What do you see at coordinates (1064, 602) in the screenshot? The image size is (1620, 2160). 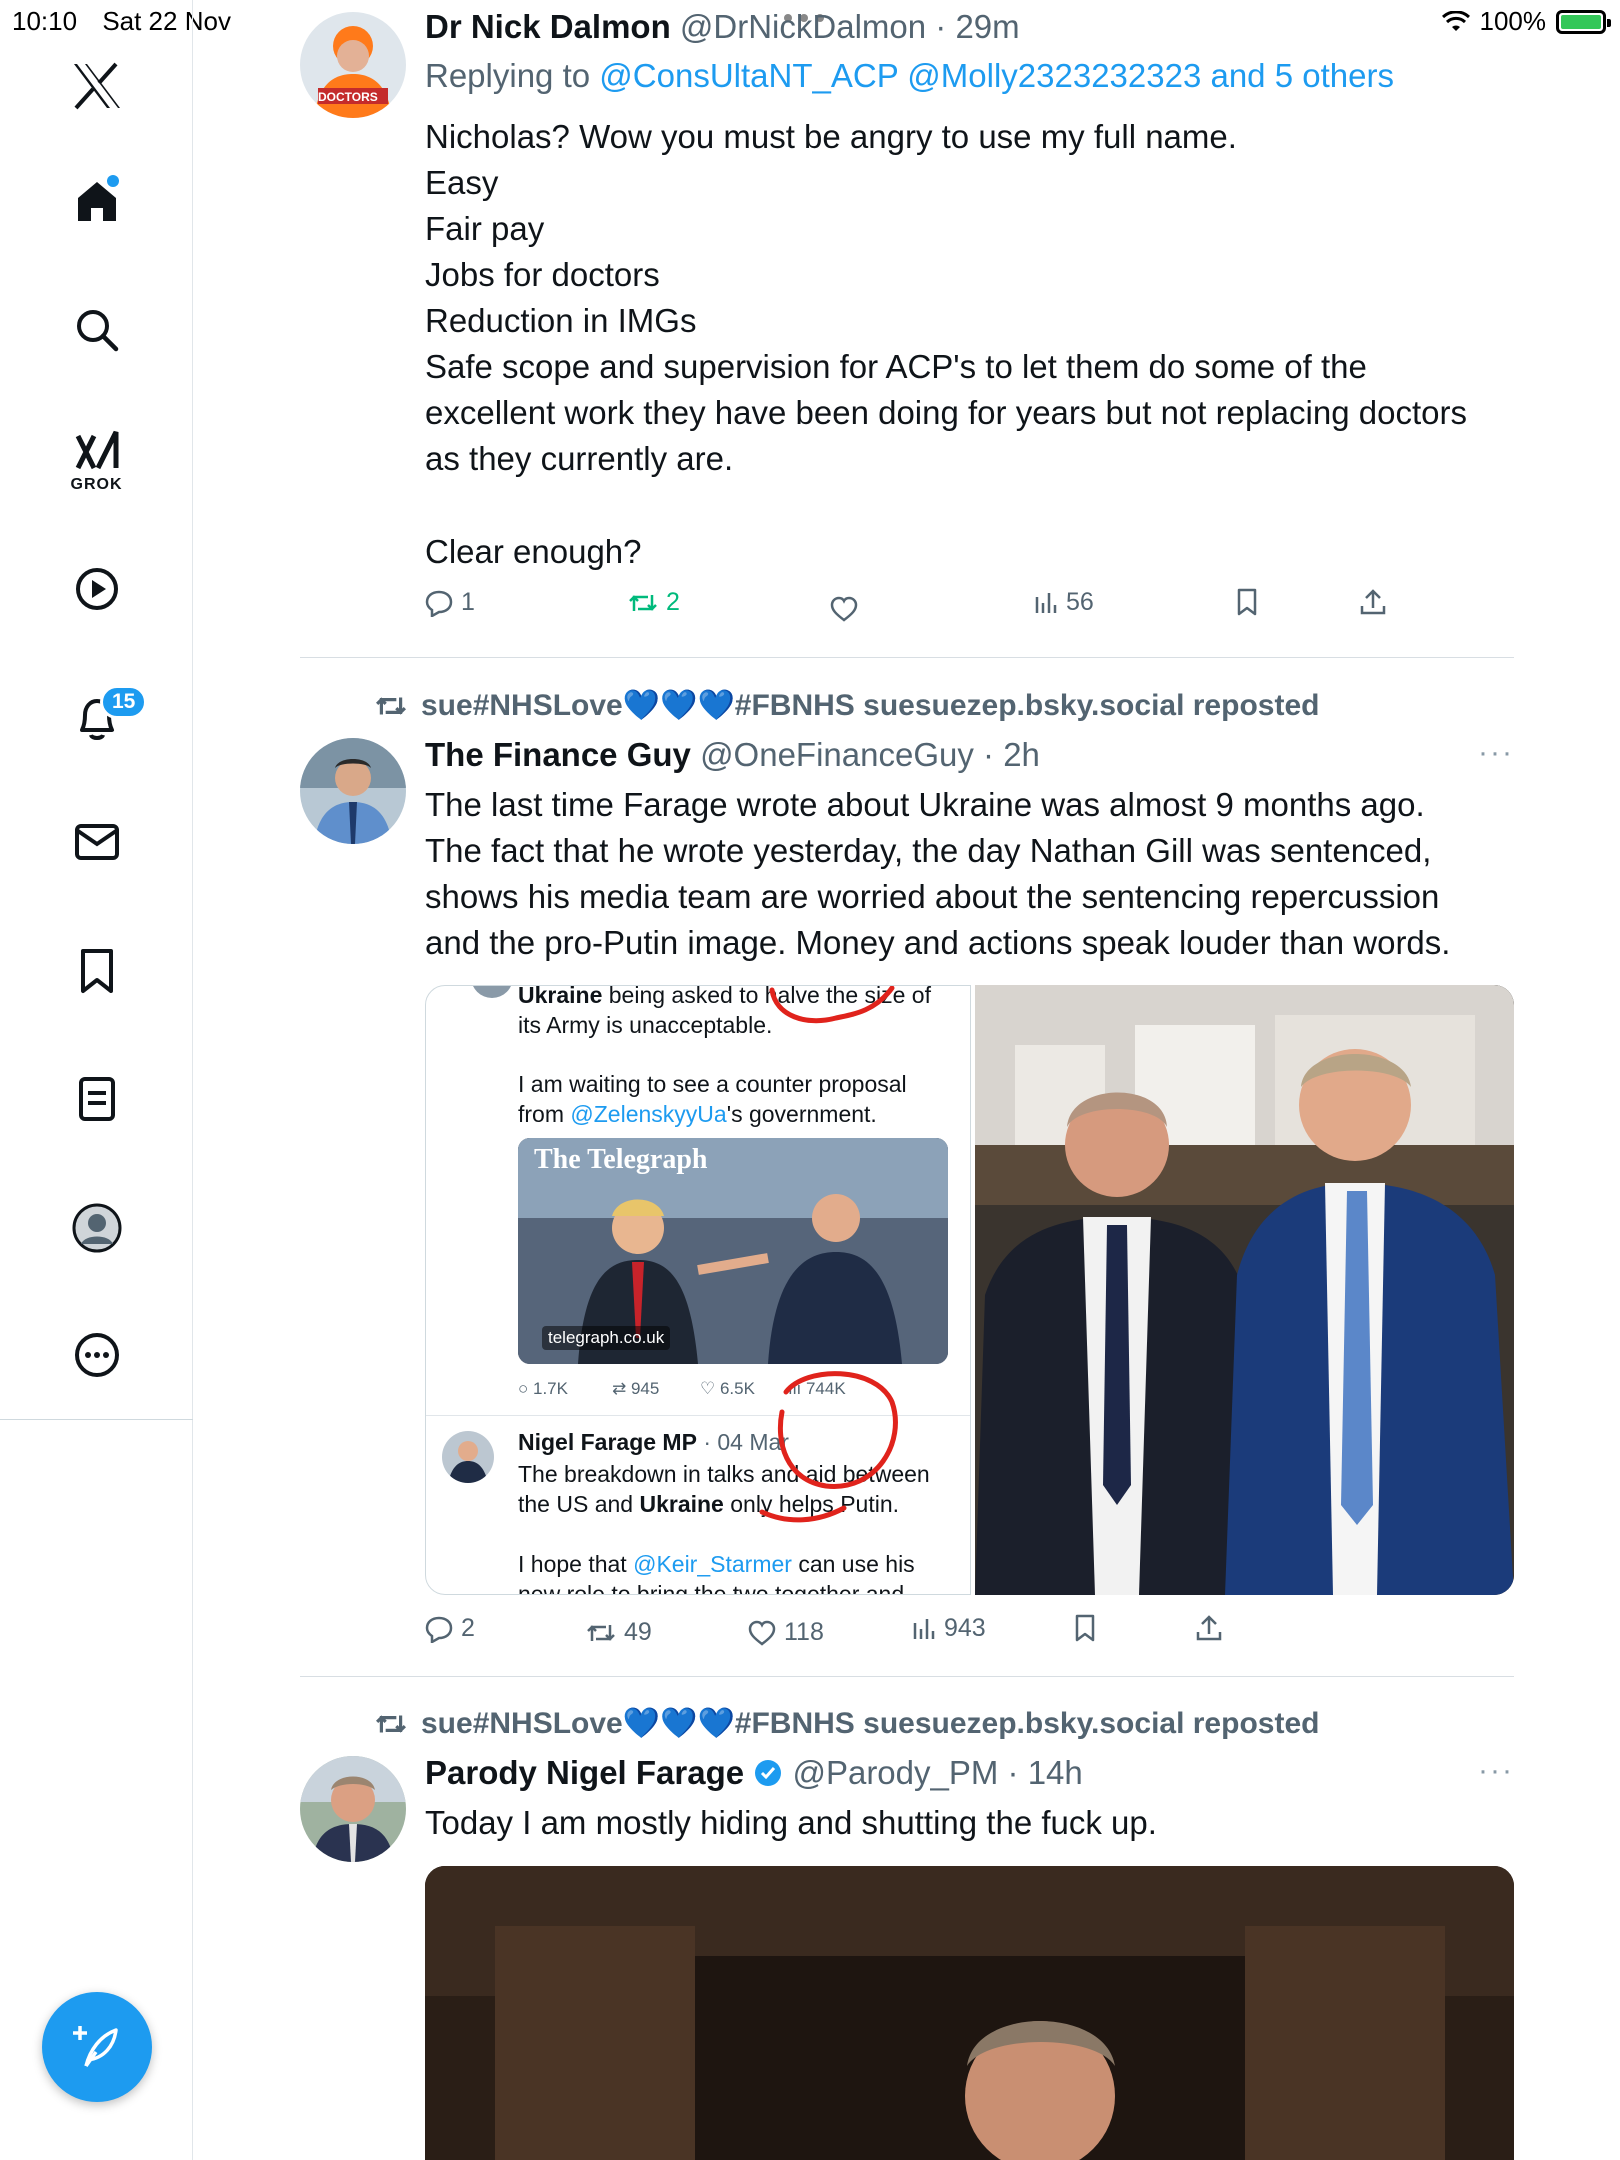 I see `views-button: 56` at bounding box center [1064, 602].